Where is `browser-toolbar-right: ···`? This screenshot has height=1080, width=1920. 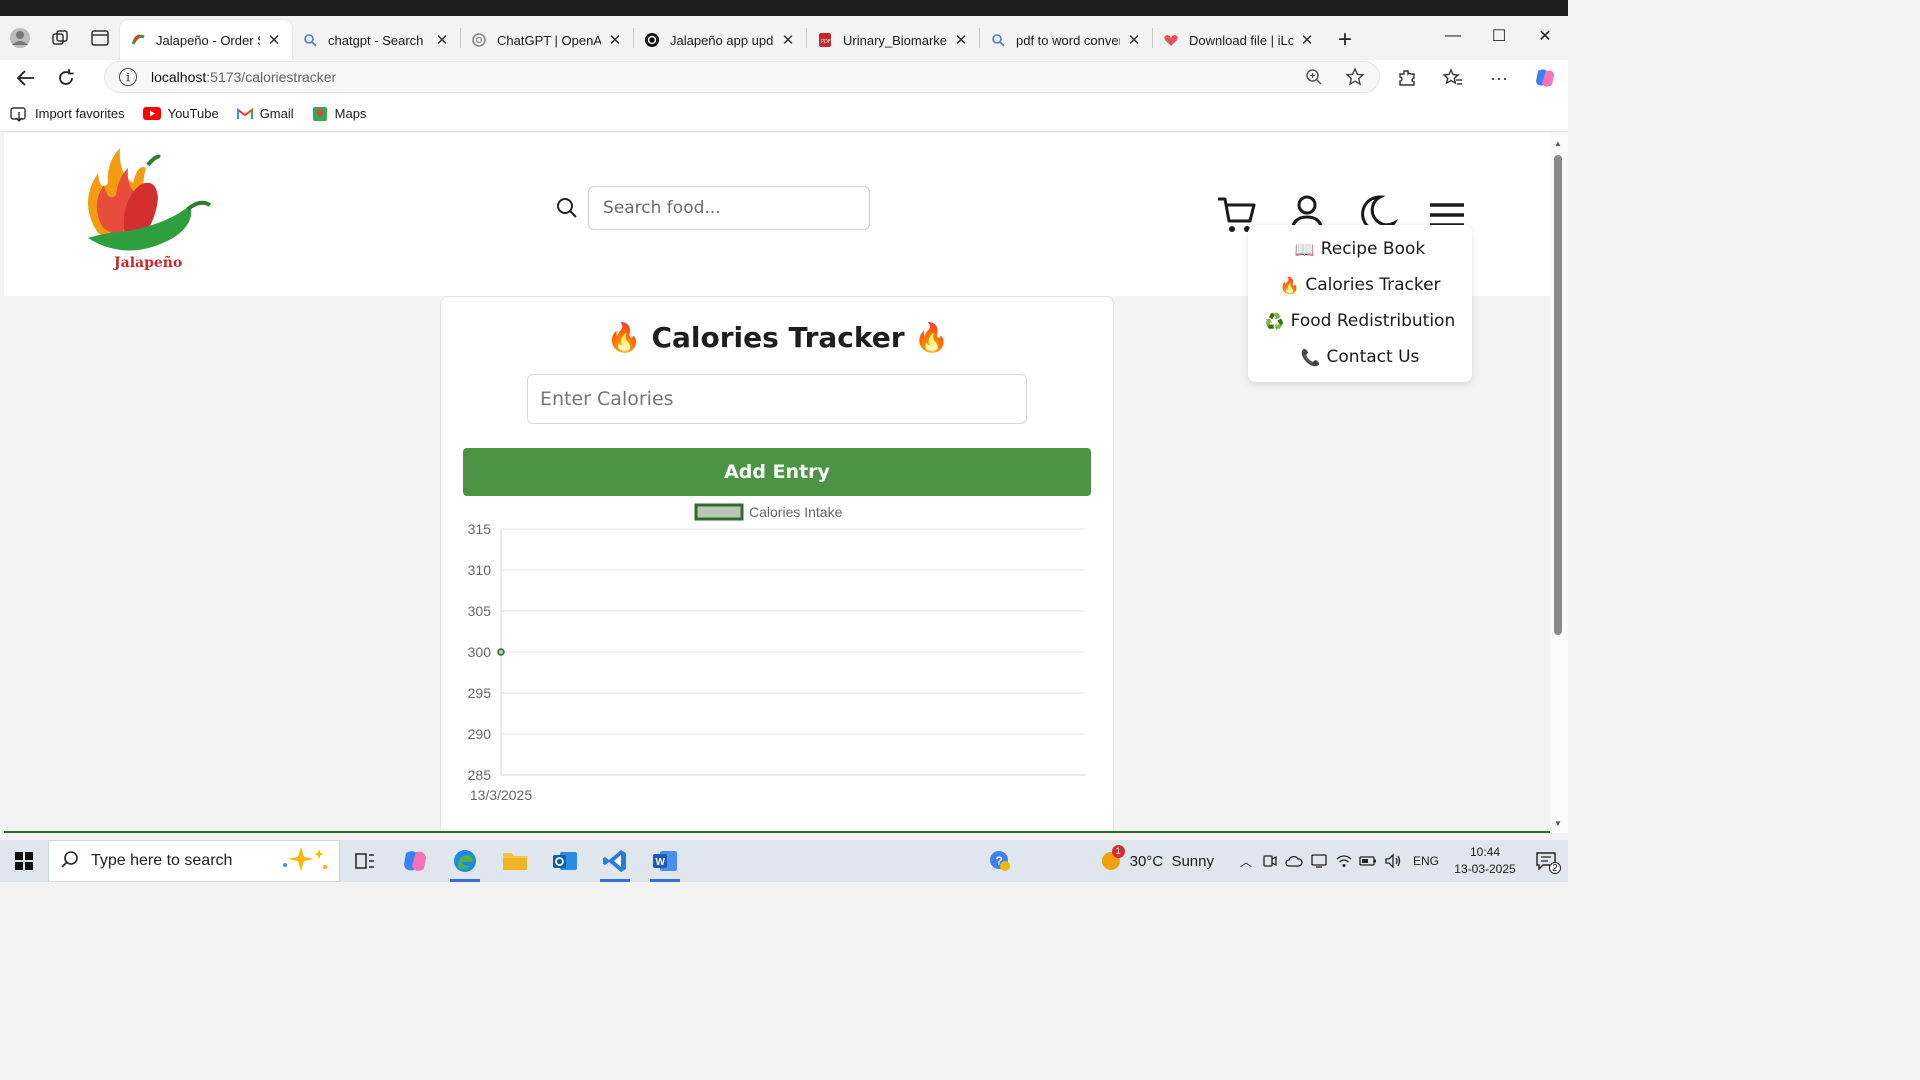
browser-toolbar-right: ··· is located at coordinates (1476, 78).